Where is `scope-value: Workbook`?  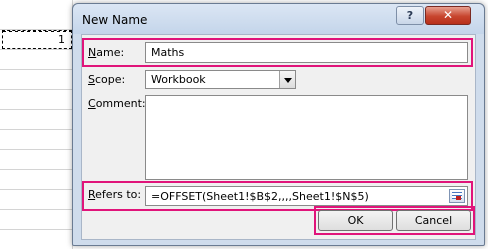
scope-value: Workbook is located at coordinates (178, 79).